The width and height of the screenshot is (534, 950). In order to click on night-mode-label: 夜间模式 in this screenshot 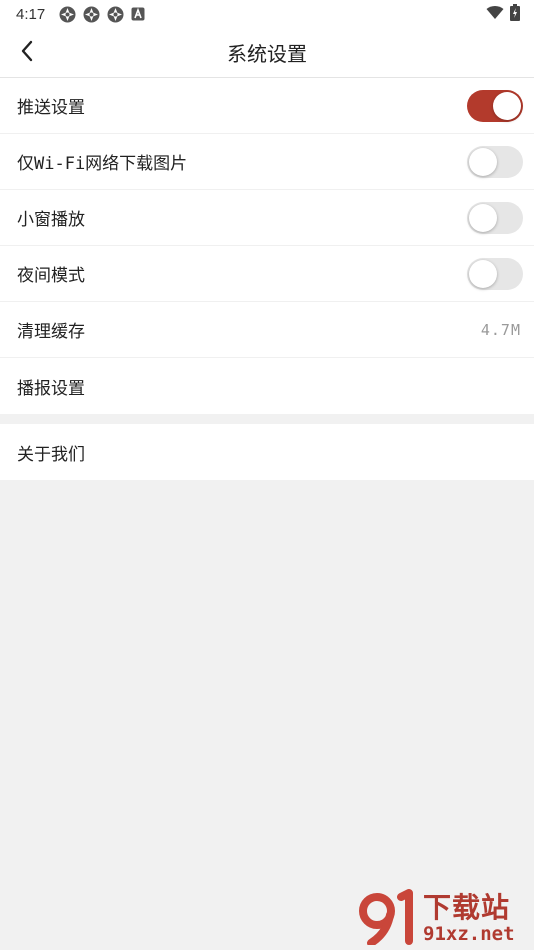, I will do `click(51, 276)`.